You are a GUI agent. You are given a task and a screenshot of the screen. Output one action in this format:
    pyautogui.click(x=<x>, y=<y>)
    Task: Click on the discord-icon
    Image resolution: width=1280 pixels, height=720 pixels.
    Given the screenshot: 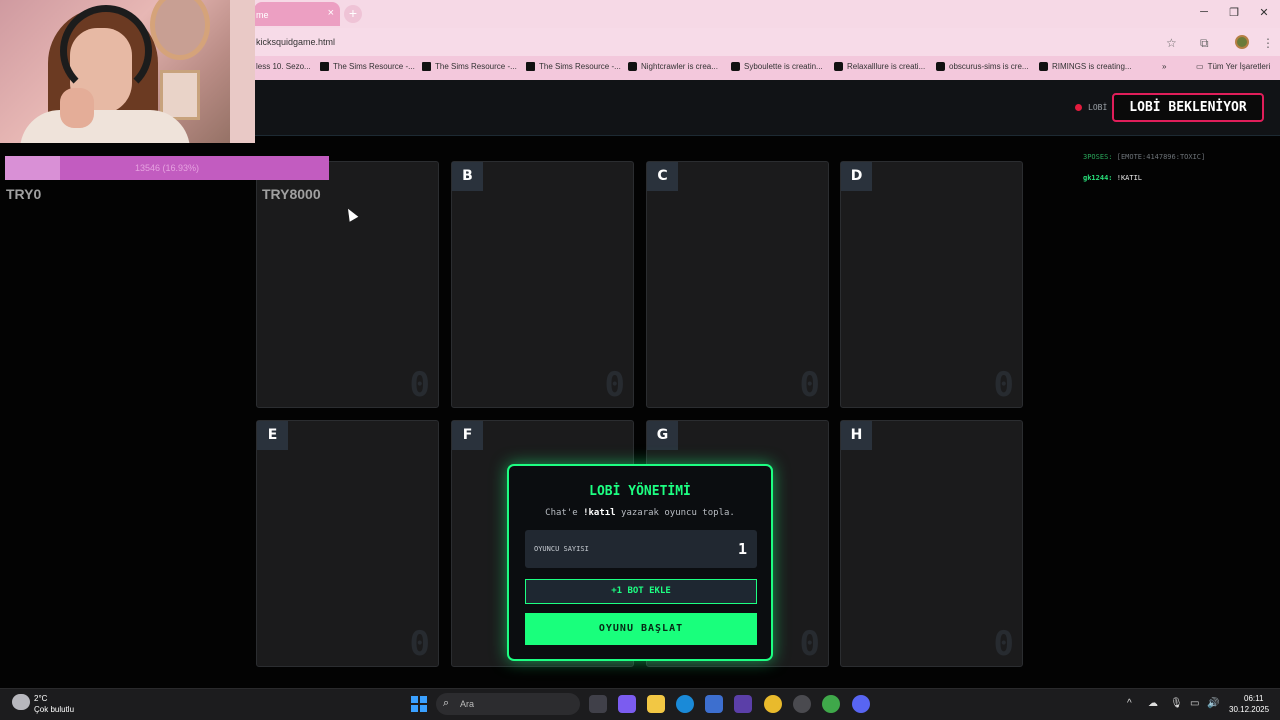 What is the action you would take?
    pyautogui.click(x=861, y=704)
    